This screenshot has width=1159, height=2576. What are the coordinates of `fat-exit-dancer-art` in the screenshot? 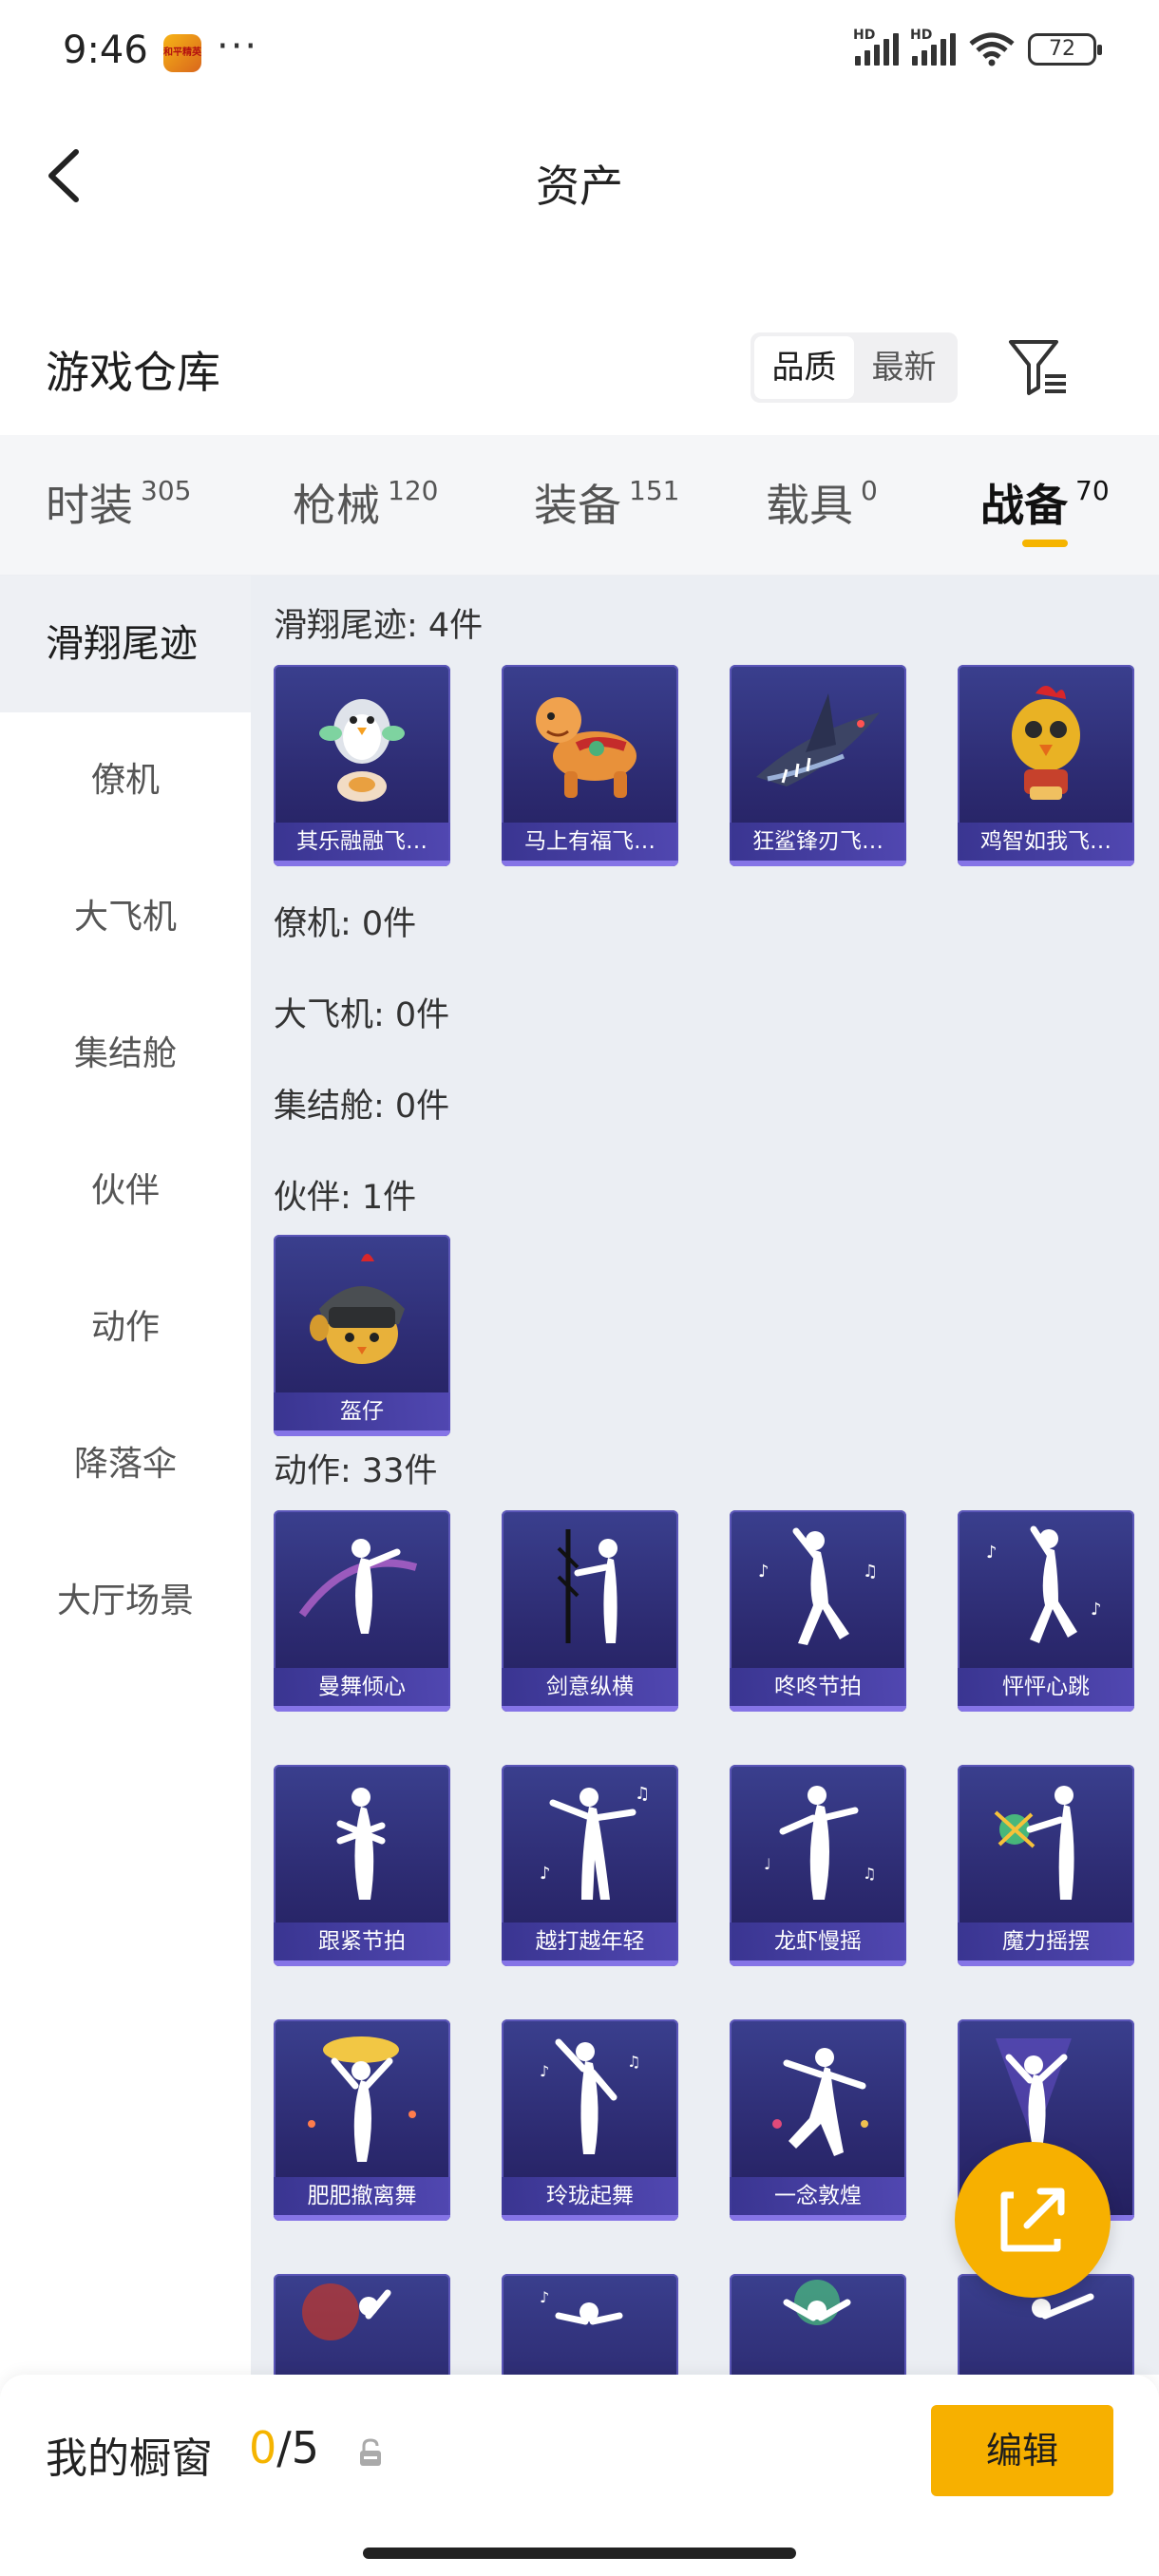 It's located at (362, 2099).